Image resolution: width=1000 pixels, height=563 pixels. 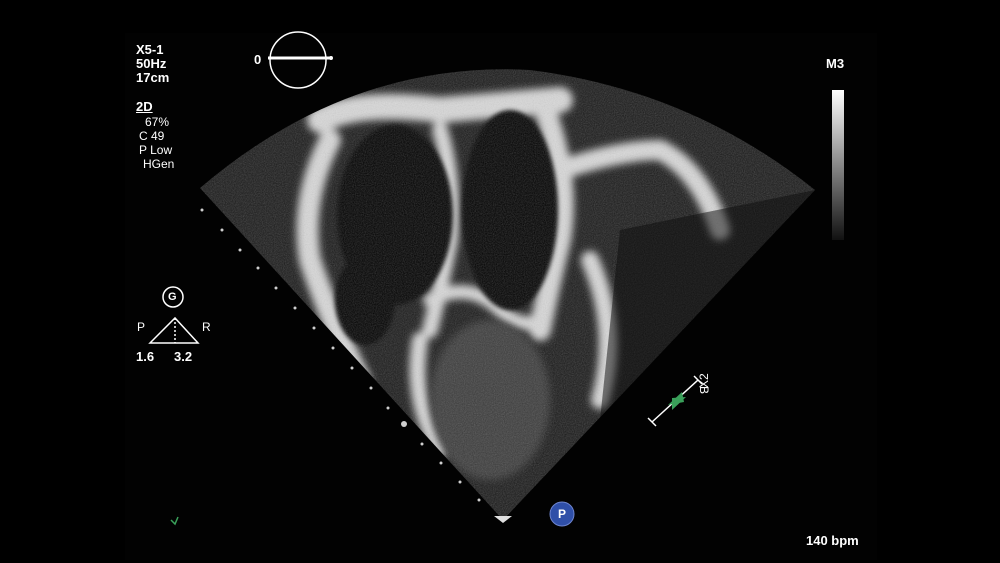 What do you see at coordinates (503, 519) in the screenshot?
I see `apex-marker` at bounding box center [503, 519].